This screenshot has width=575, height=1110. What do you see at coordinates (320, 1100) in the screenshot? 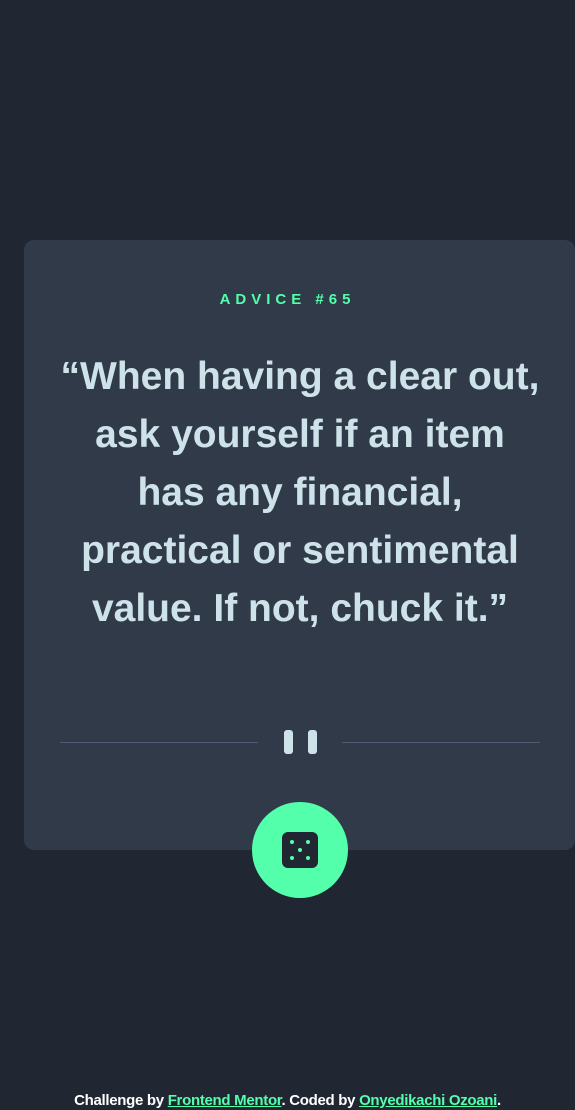
I see `attribution-middle: . Coded by` at bounding box center [320, 1100].